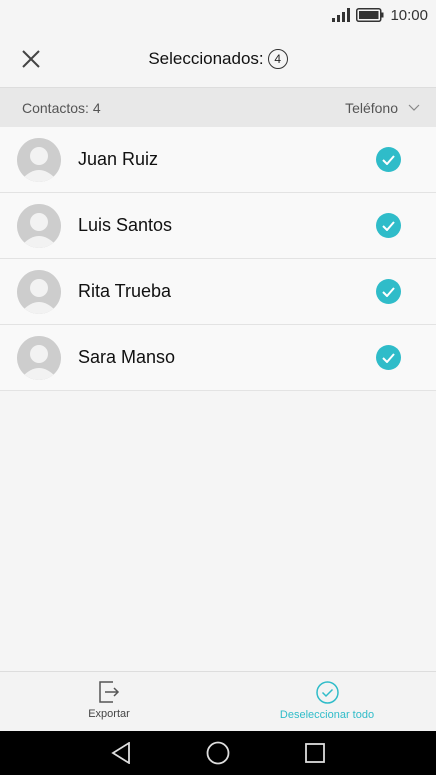  Describe the element at coordinates (327, 715) in the screenshot. I see `deselect-all-label: Deseleccionar todo` at that location.